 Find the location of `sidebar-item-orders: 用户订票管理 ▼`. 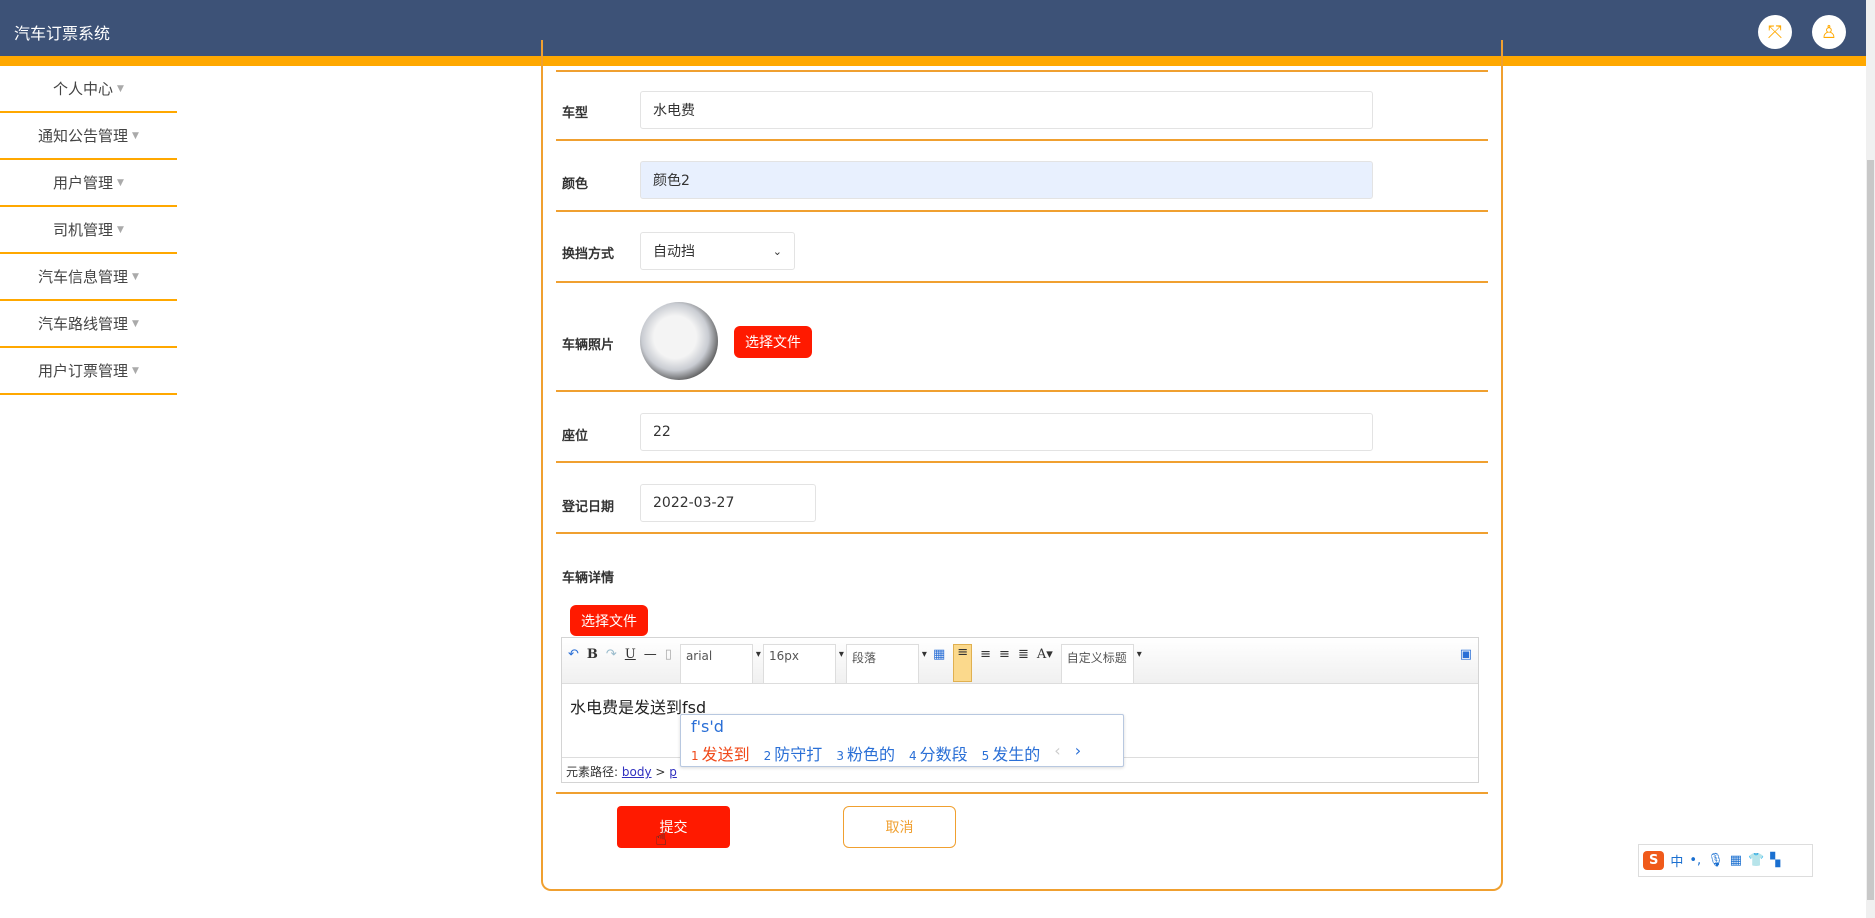

sidebar-item-orders: 用户订票管理 ▼ is located at coordinates (88, 371).